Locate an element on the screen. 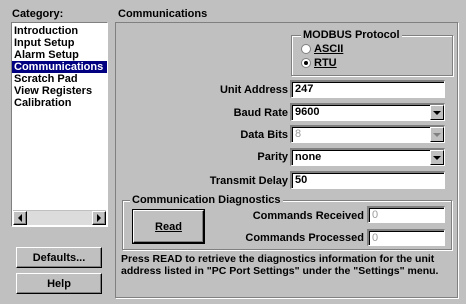  read-label: Read is located at coordinates (168, 226).